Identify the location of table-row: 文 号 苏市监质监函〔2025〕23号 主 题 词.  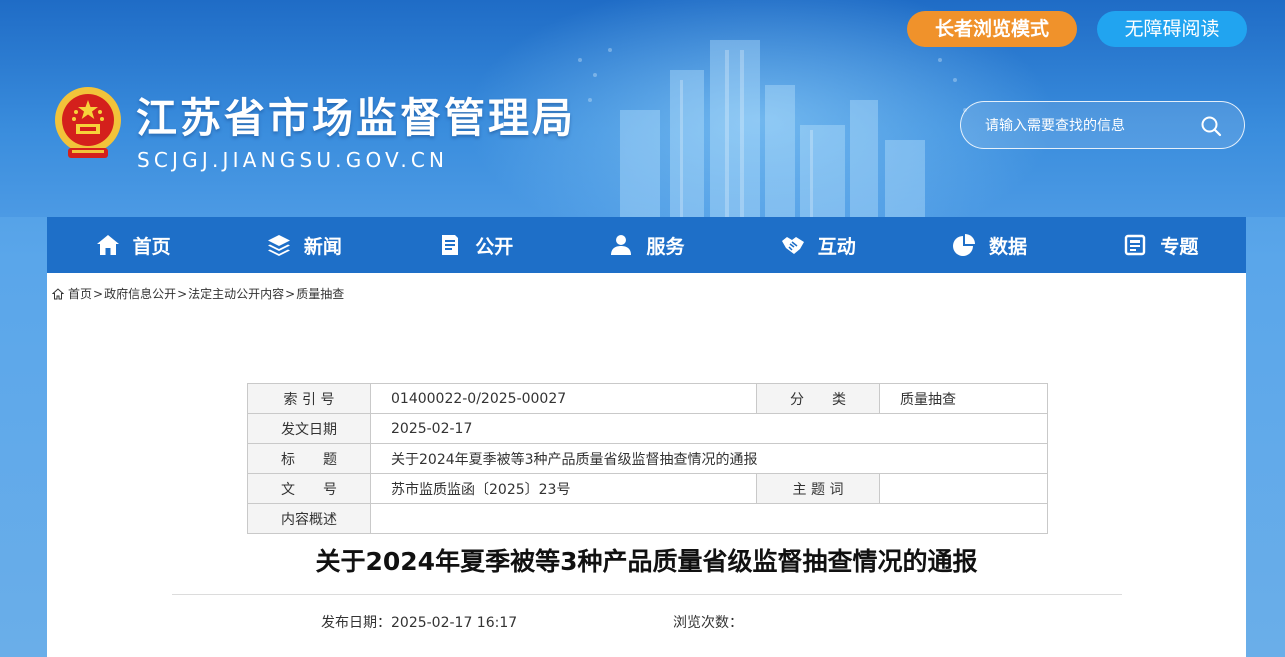
(647, 488).